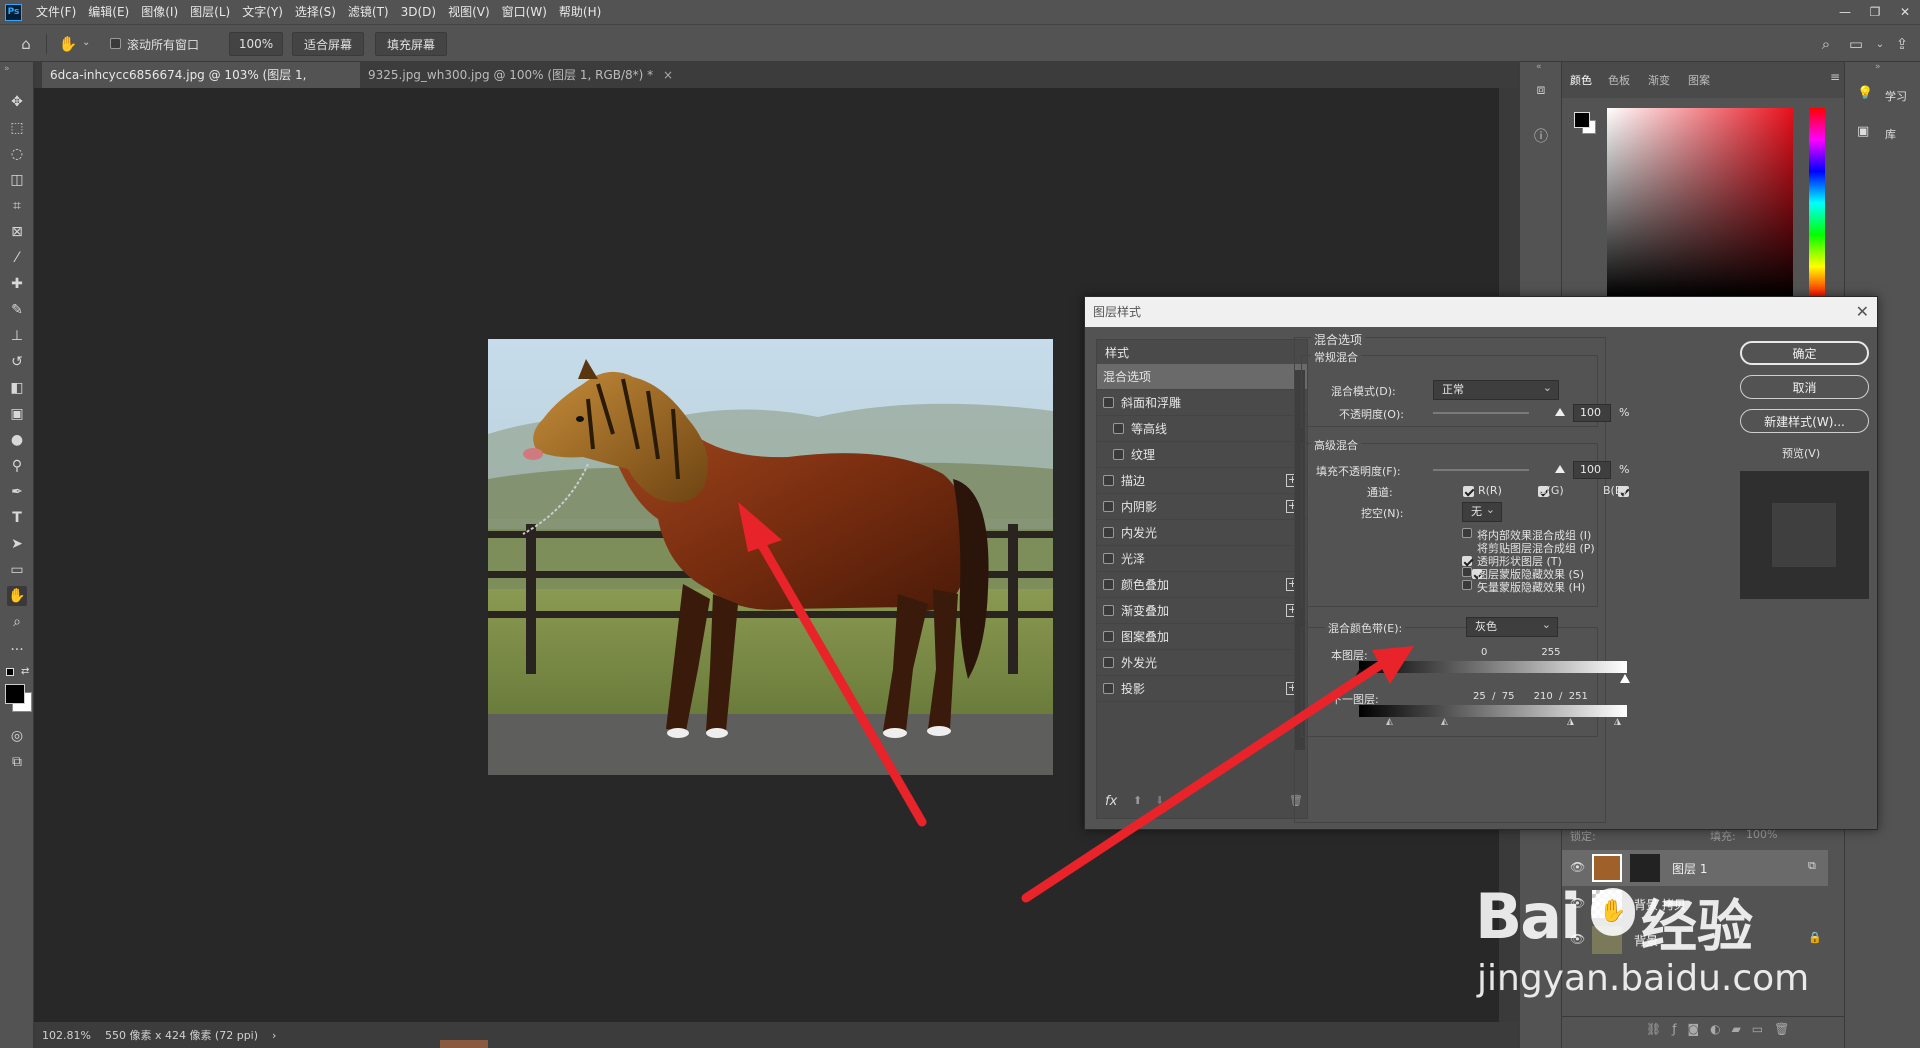 This screenshot has width=1920, height=1048. What do you see at coordinates (1217, 774) in the screenshot?
I see `red-arrow-to-blend-if` at bounding box center [1217, 774].